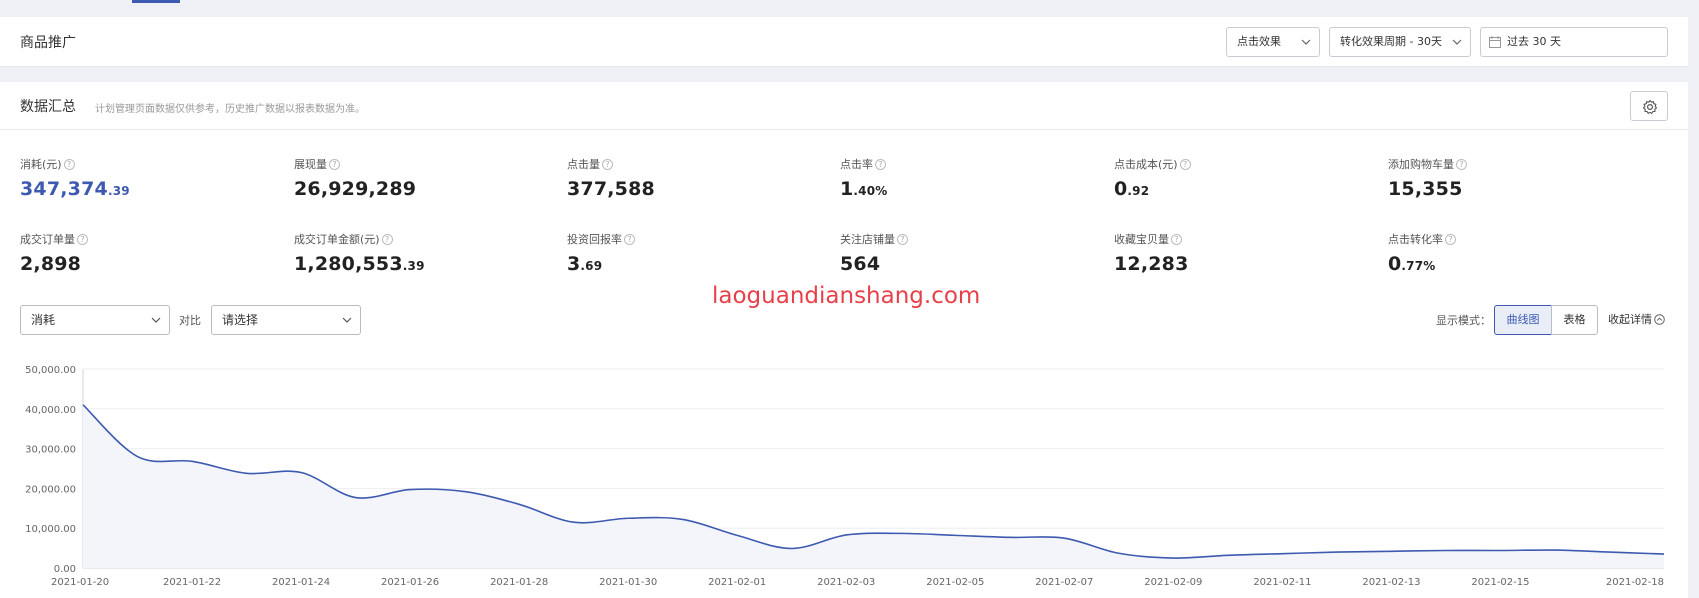 The height and width of the screenshot is (598, 1699). I want to click on top-strip, so click(849, 3).